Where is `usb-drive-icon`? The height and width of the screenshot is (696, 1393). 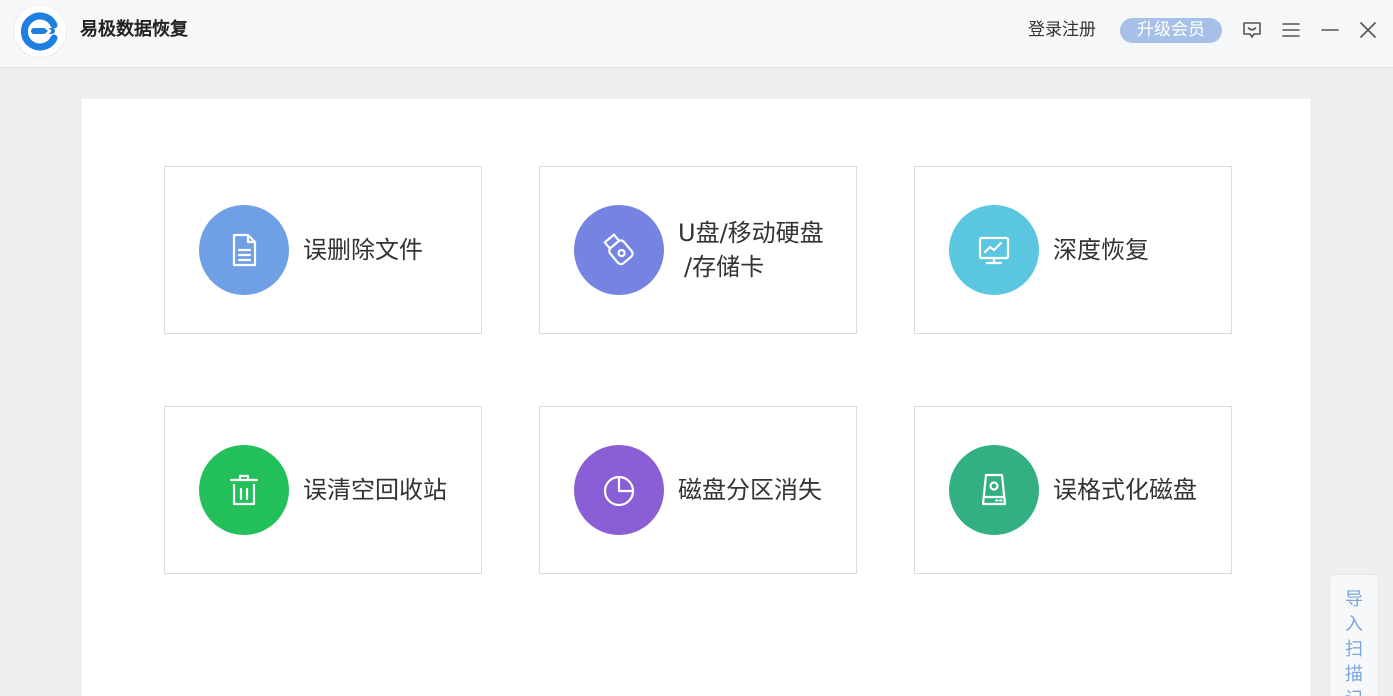 usb-drive-icon is located at coordinates (618, 249).